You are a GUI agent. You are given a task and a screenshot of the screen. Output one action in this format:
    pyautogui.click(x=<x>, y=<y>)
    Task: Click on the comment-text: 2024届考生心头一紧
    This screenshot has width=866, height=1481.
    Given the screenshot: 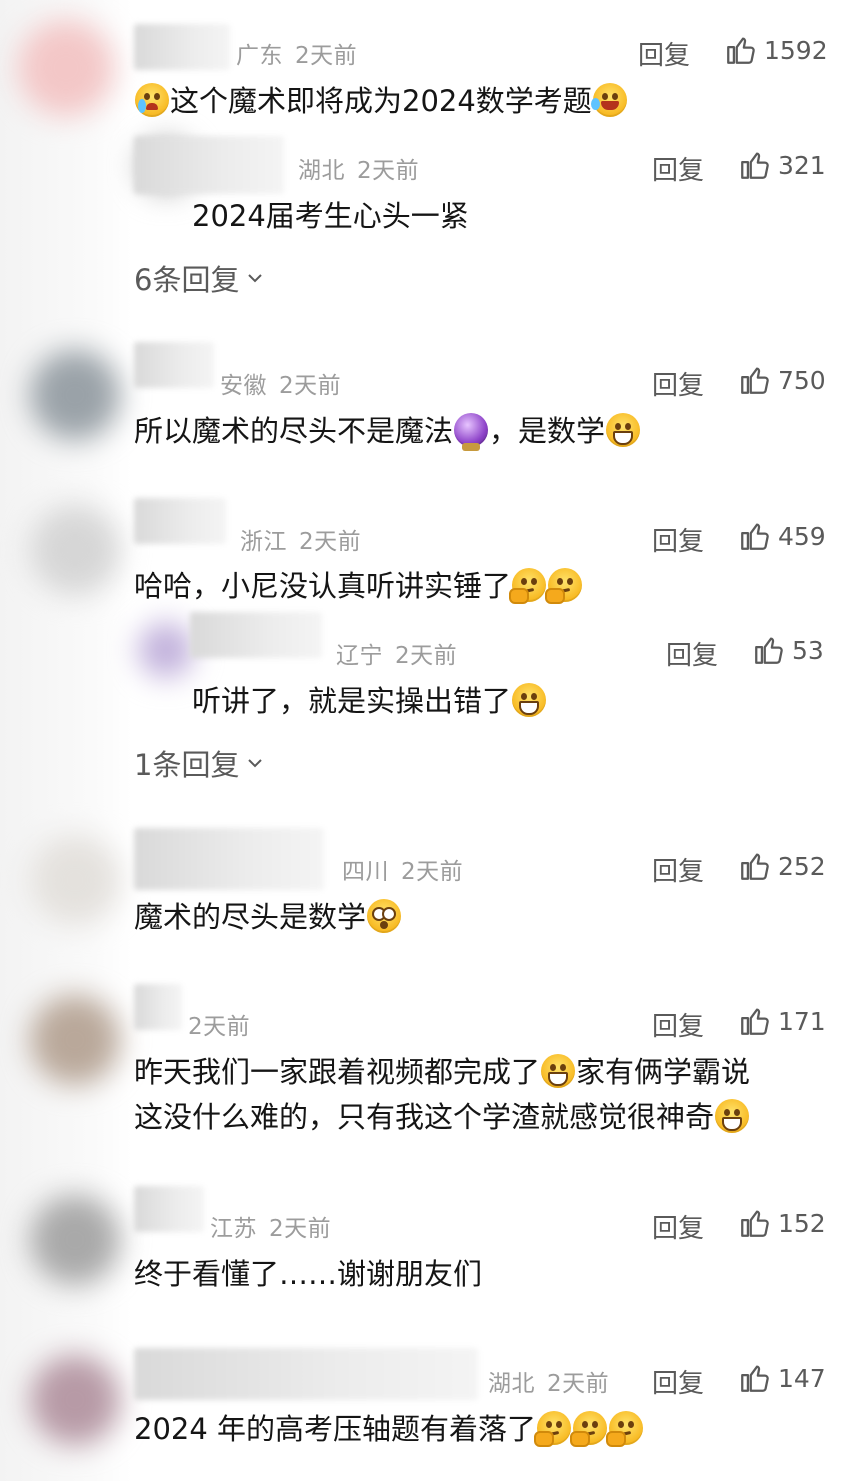 What is the action you would take?
    pyautogui.click(x=330, y=216)
    